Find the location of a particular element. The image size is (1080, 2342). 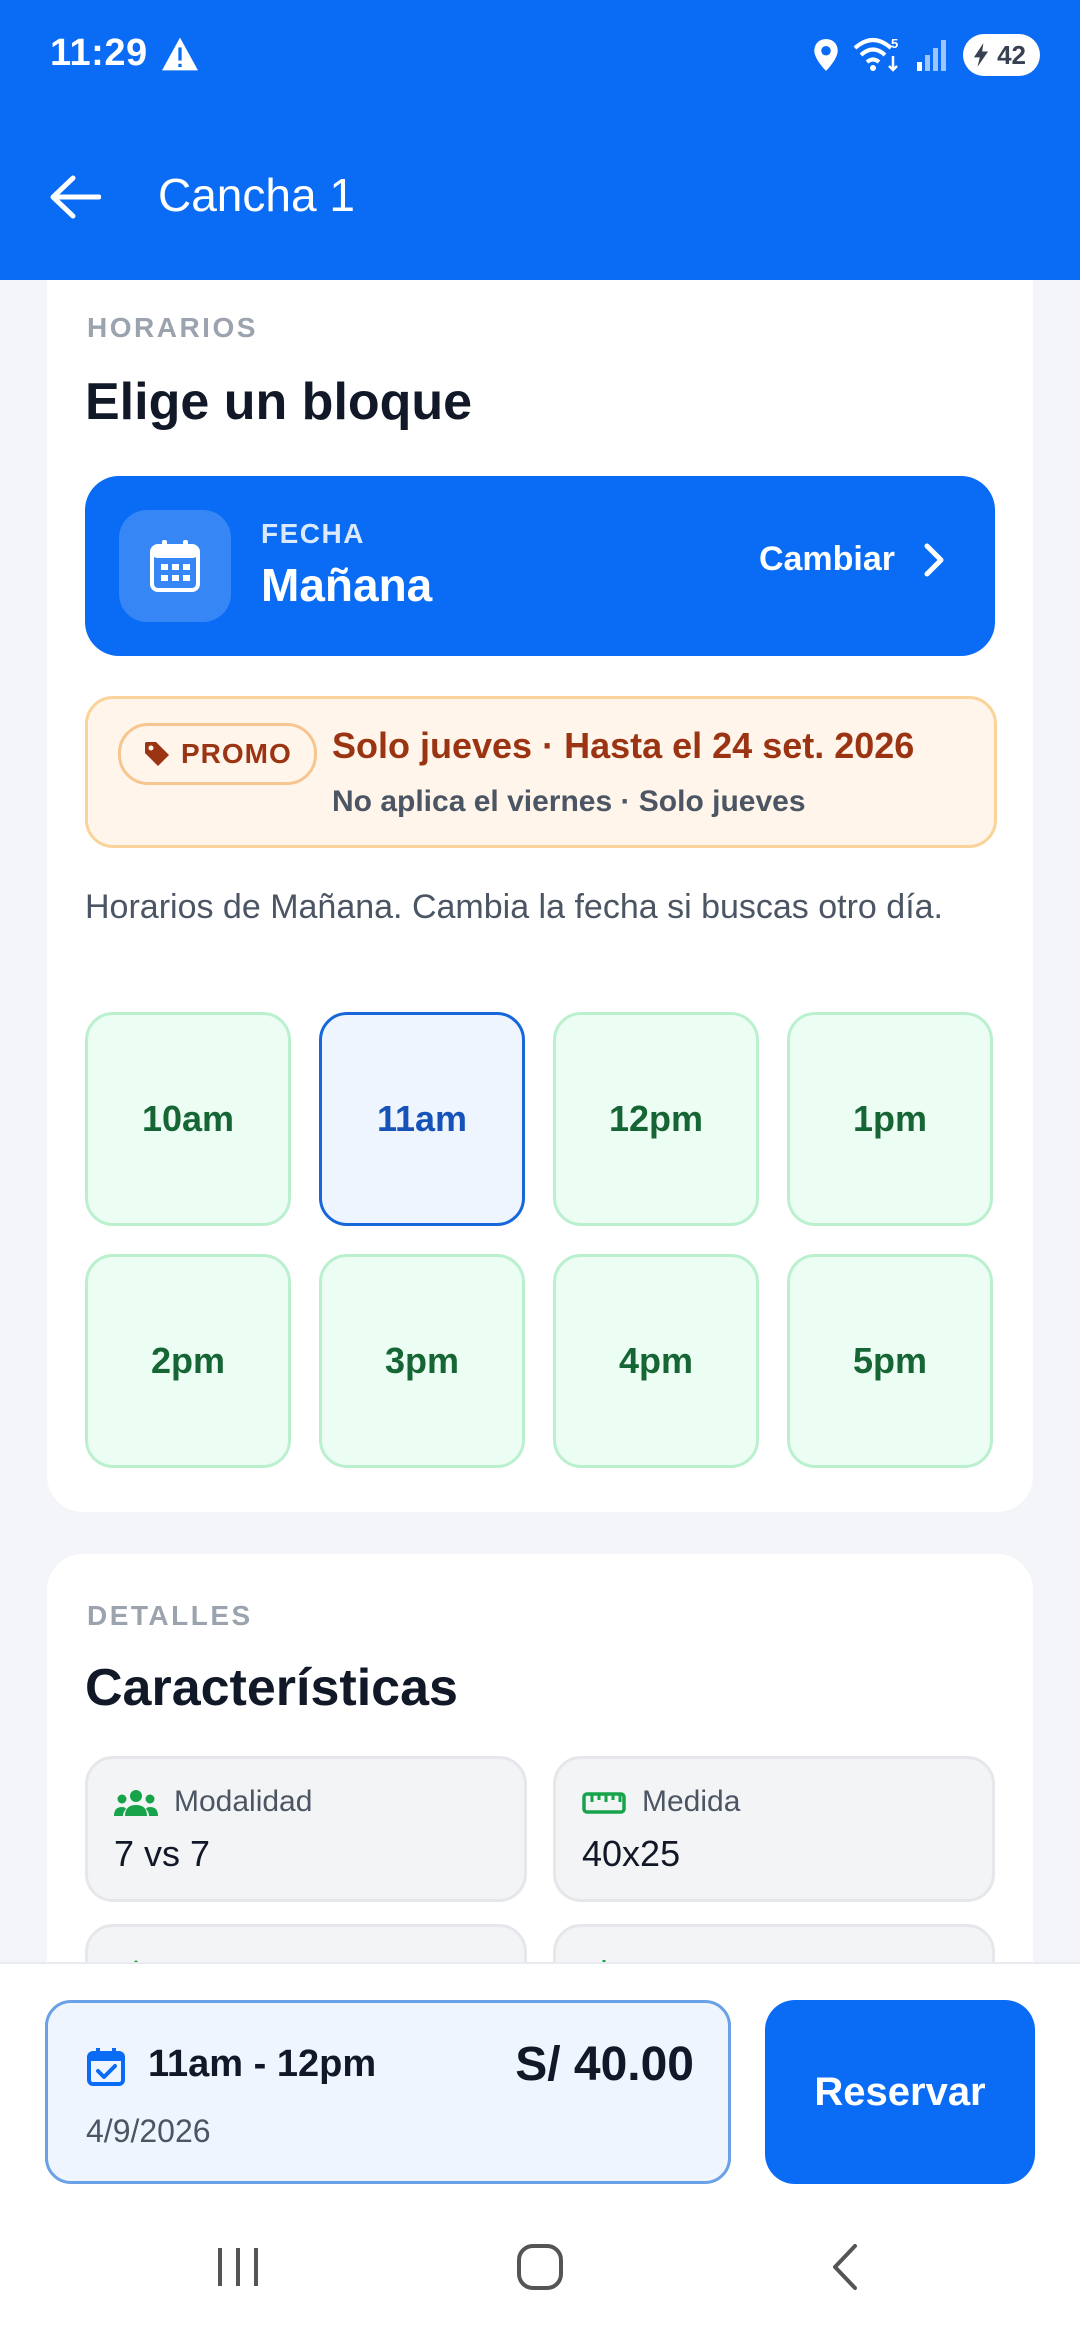

location-icon is located at coordinates (826, 55).